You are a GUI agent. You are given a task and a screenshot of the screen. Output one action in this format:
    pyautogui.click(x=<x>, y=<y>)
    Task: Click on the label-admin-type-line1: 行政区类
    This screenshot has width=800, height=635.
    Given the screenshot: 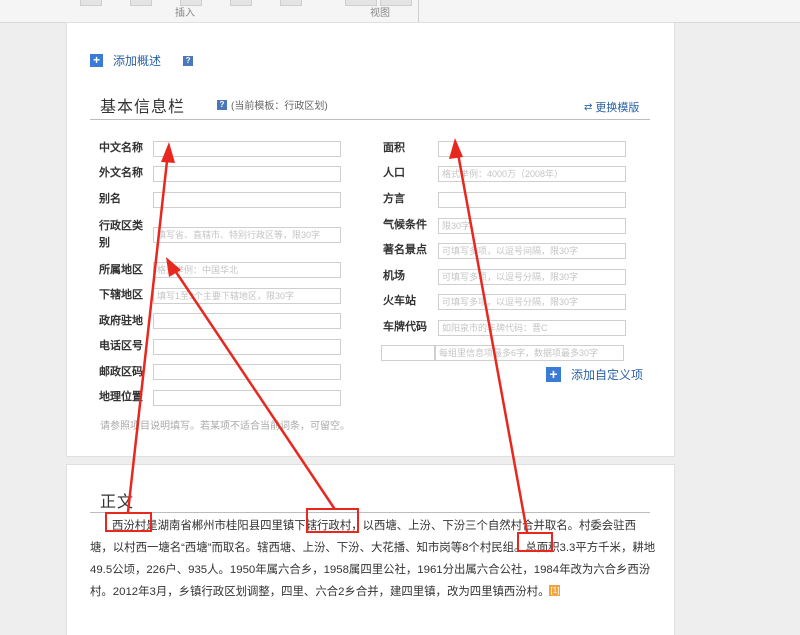 What is the action you would take?
    pyautogui.click(x=121, y=226)
    